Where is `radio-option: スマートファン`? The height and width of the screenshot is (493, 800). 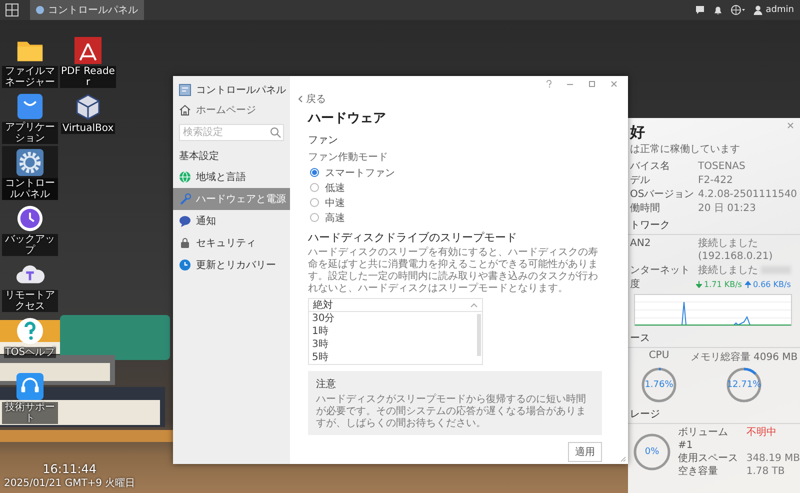 radio-option: スマートファン is located at coordinates (354, 172).